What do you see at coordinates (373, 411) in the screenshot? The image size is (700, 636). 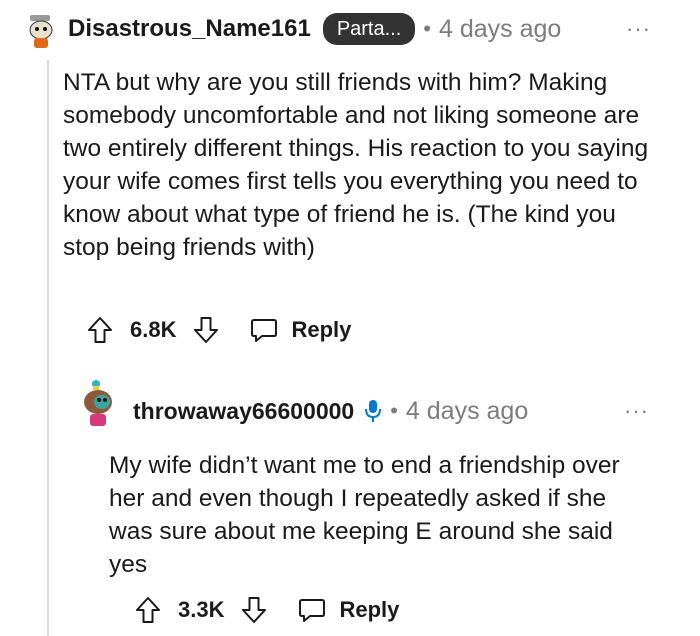 I see `microphone-icon` at bounding box center [373, 411].